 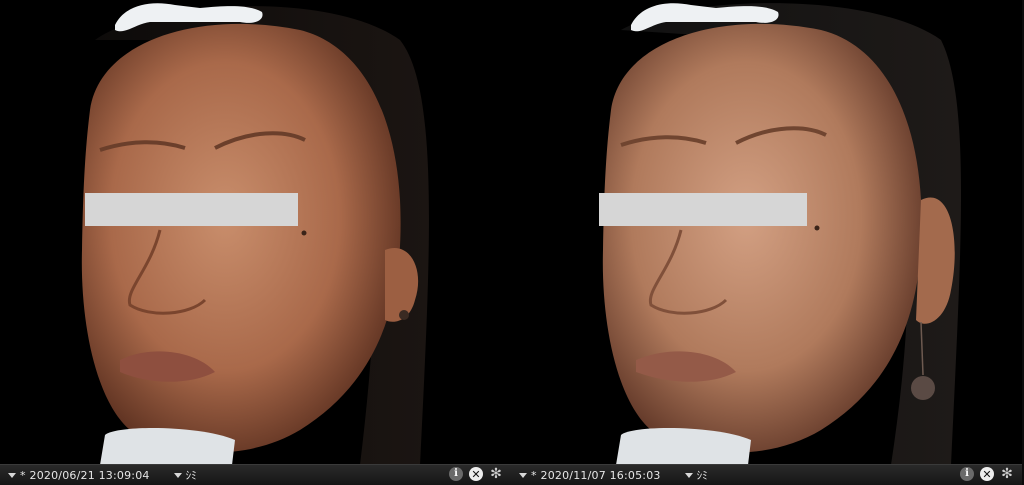 What do you see at coordinates (255, 474) in the screenshot?
I see `status-bar-left: * 2020/06/21 13:09:04 ｼﾐ i ✕ ✻` at bounding box center [255, 474].